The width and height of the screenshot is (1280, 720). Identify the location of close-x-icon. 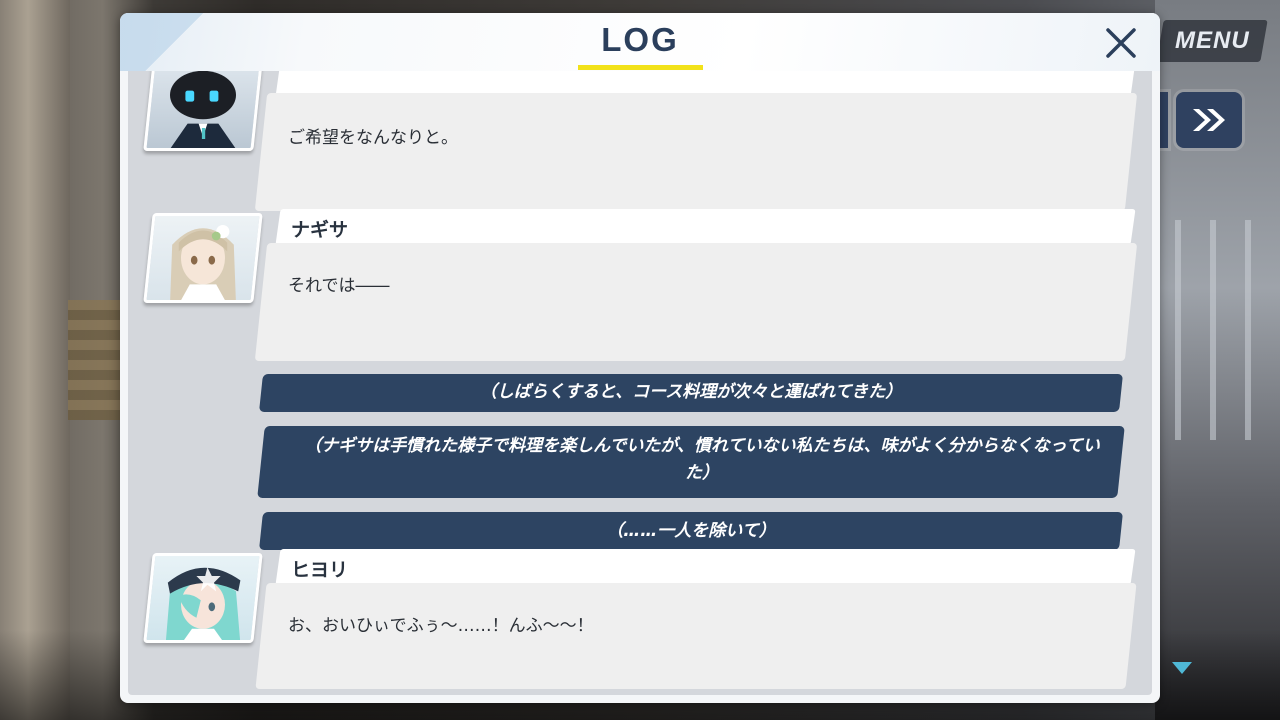
(1121, 43).